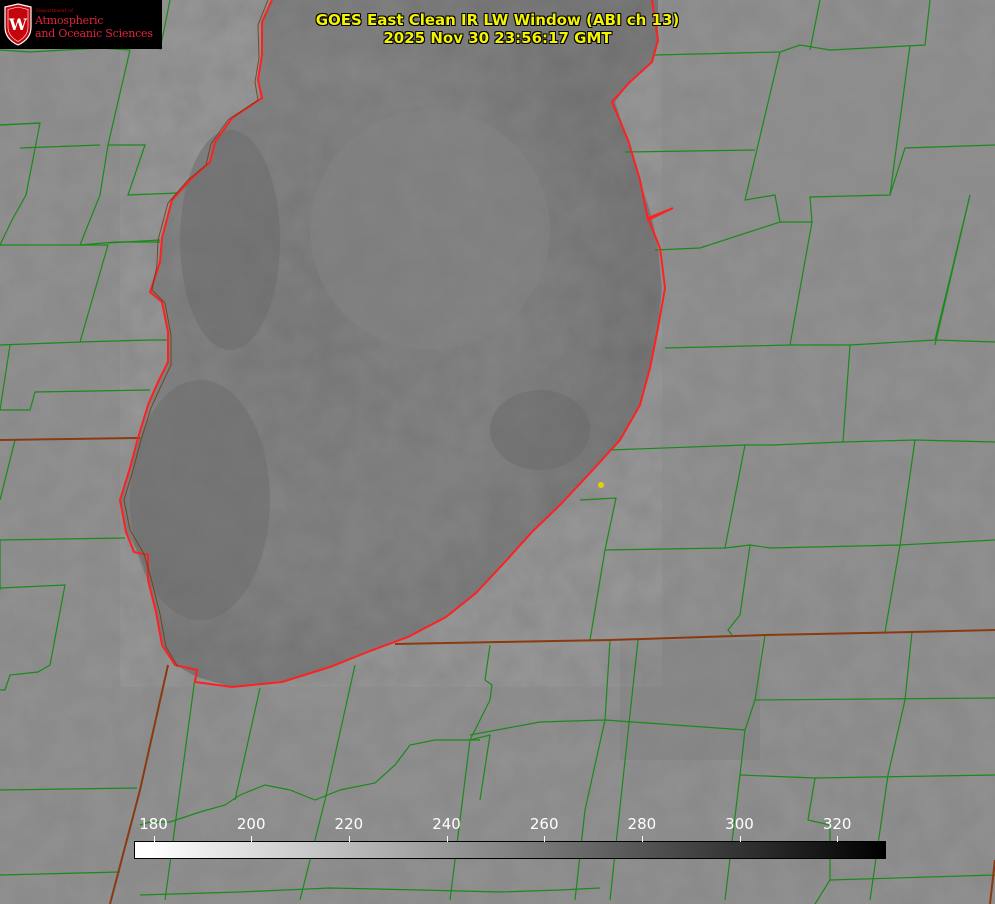 The image size is (995, 904). Describe the element at coordinates (430, 230) in the screenshot. I see `lake-light-patch` at that location.